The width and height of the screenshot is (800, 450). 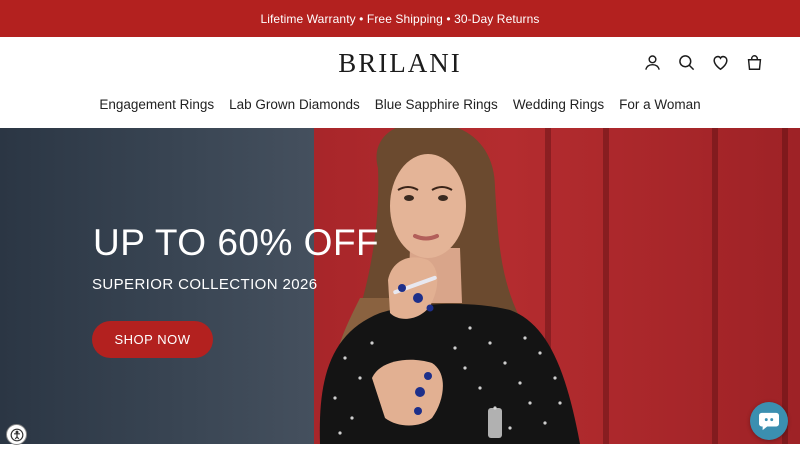 I want to click on accessibility-icon, so click(x=16, y=434).